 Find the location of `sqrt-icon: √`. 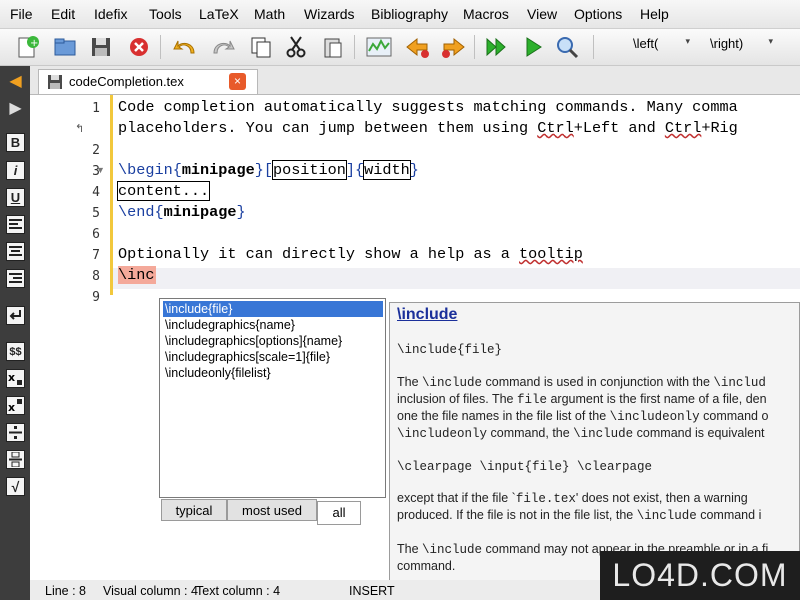

sqrt-icon: √ is located at coordinates (15, 486).